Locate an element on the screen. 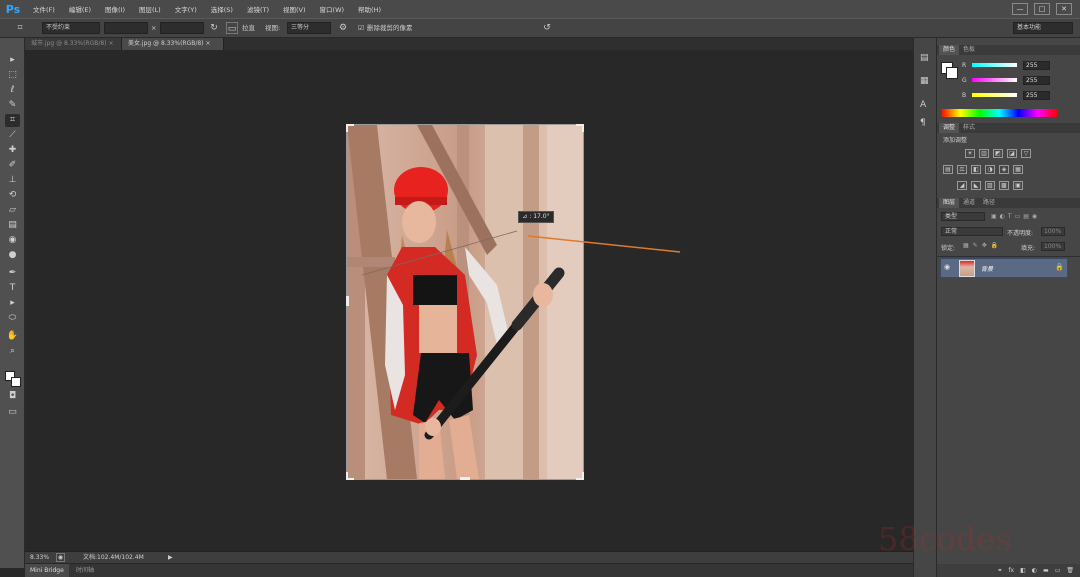 The width and height of the screenshot is (1080, 577). menu-image: 图像(I) is located at coordinates (115, 9).